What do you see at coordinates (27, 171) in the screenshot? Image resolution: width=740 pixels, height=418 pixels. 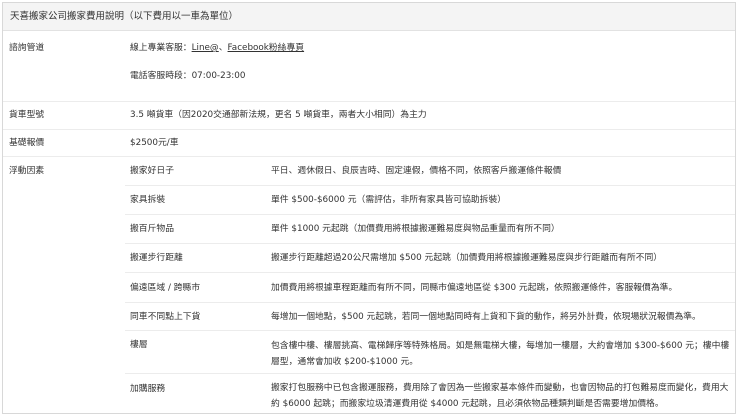 I see `row-label-floating: 浮動因素` at bounding box center [27, 171].